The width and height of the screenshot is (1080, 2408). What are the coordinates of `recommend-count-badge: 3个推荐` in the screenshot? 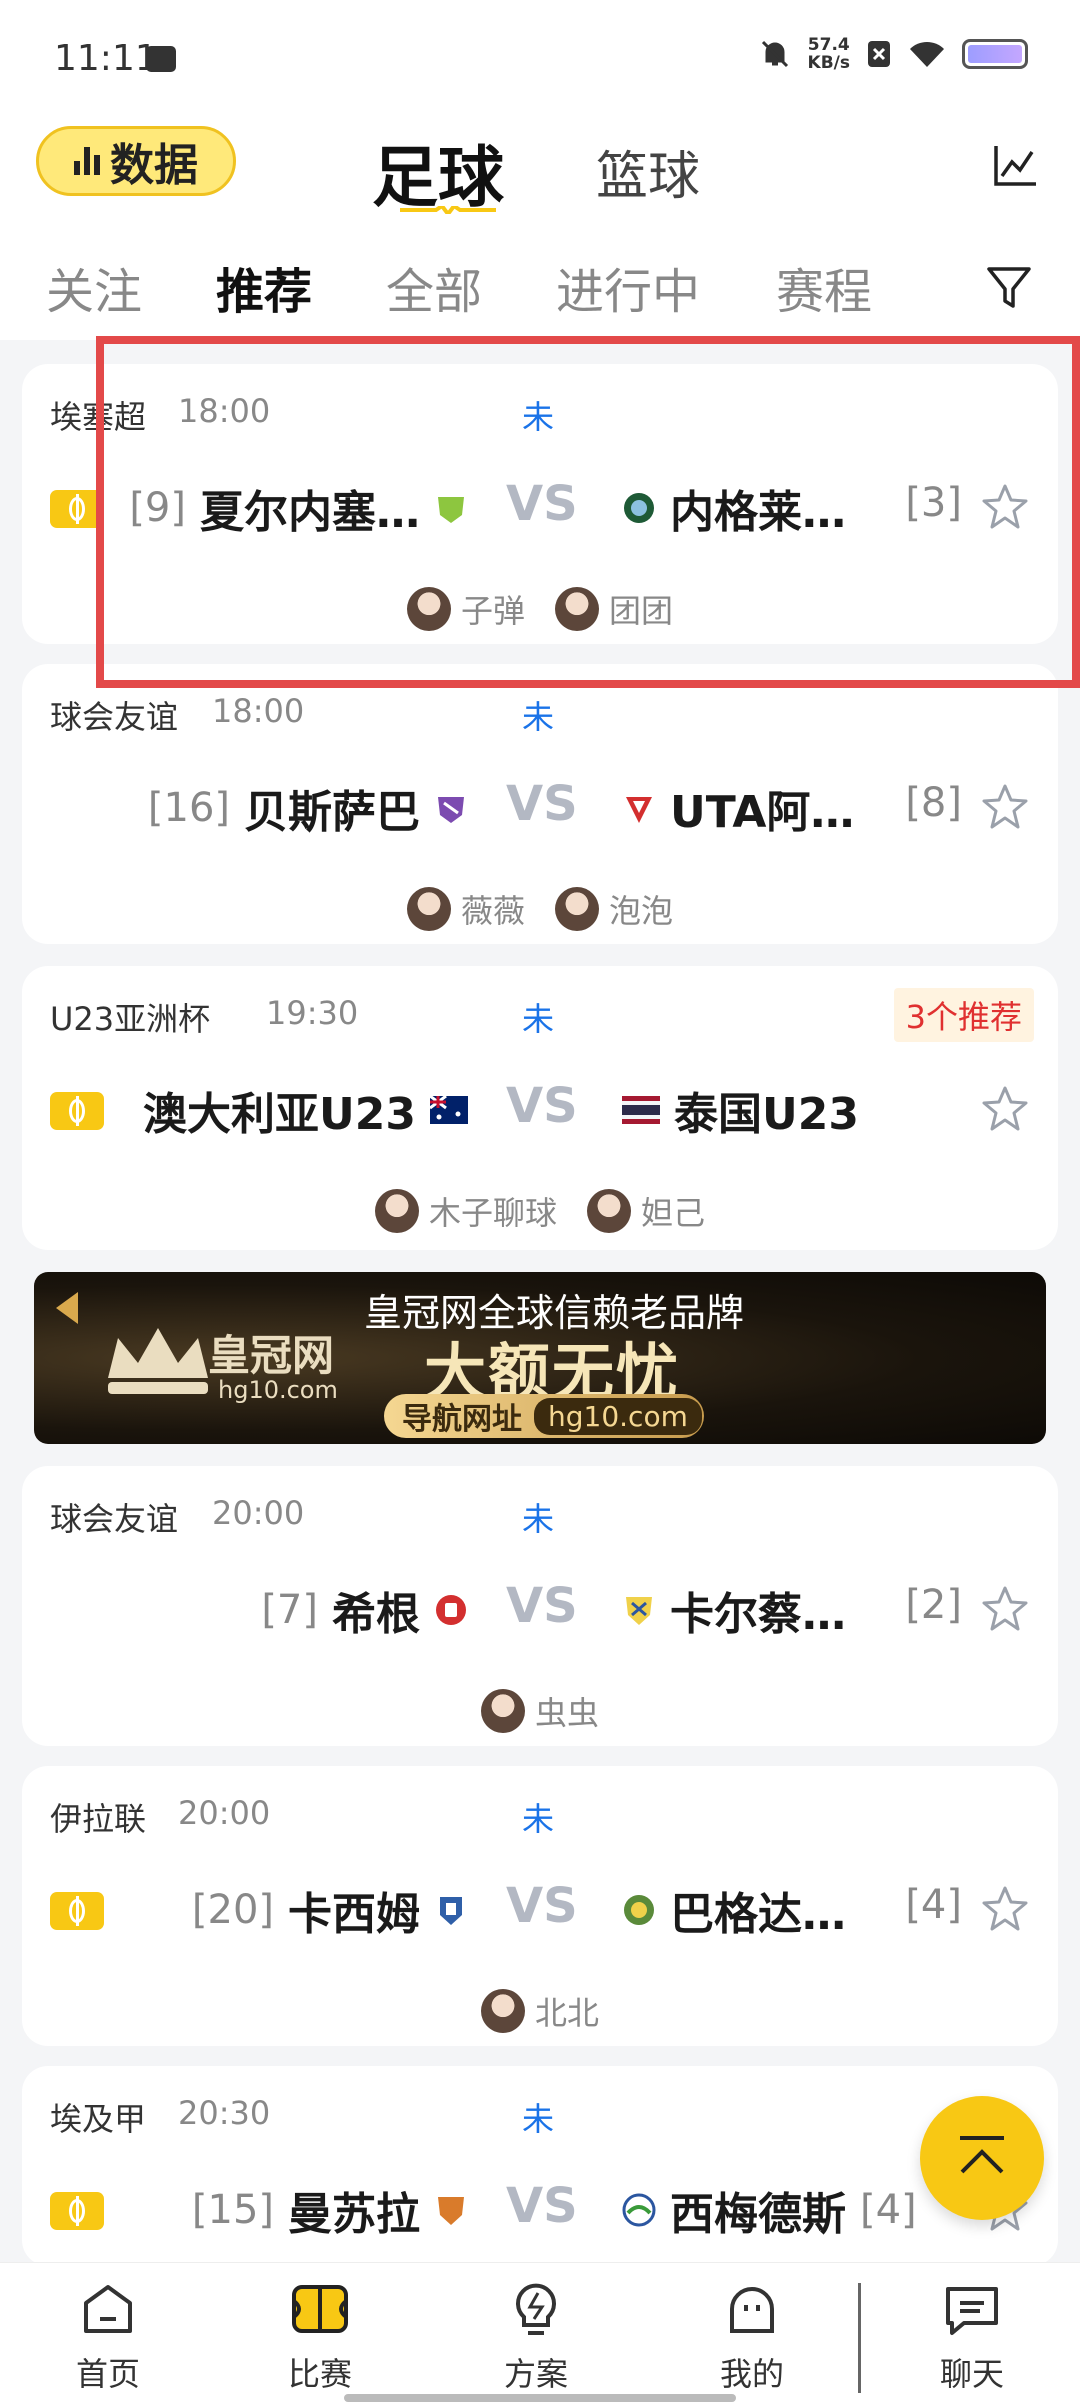 It's located at (963, 1015).